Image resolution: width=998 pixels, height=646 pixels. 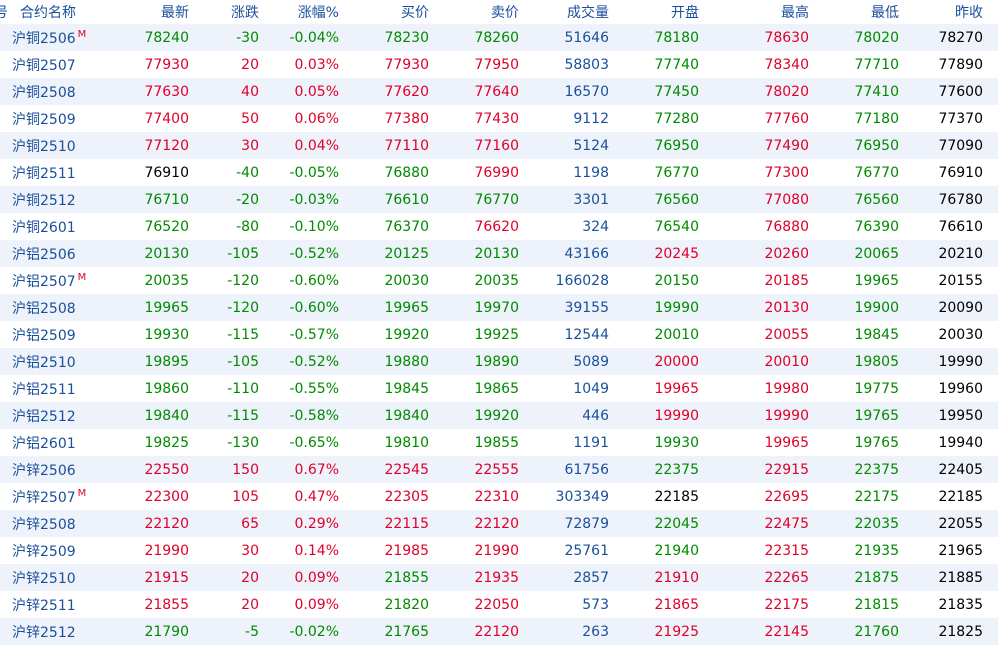 What do you see at coordinates (314, 388) in the screenshot?
I see `change-pct: -0.55%` at bounding box center [314, 388].